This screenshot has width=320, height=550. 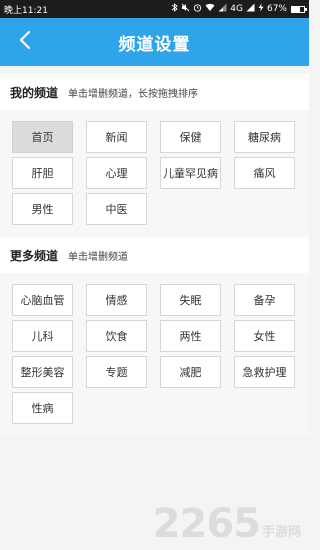 What do you see at coordinates (190, 137) in the screenshot?
I see `my-channel-chip: 保健` at bounding box center [190, 137].